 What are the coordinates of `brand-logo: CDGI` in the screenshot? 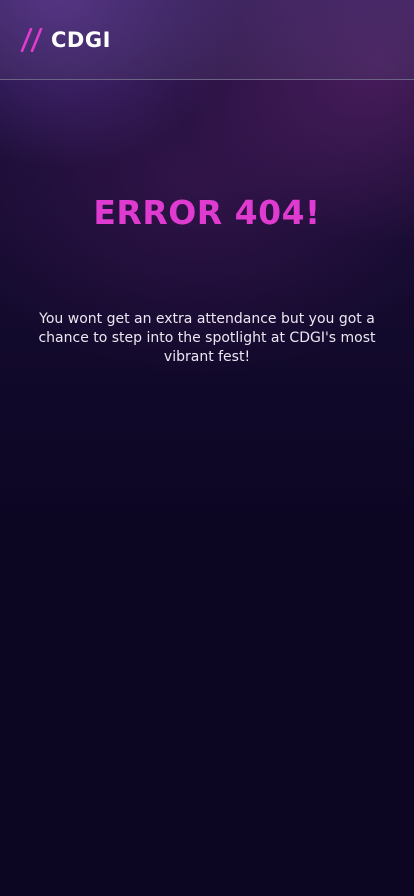 It's located at (65, 39).